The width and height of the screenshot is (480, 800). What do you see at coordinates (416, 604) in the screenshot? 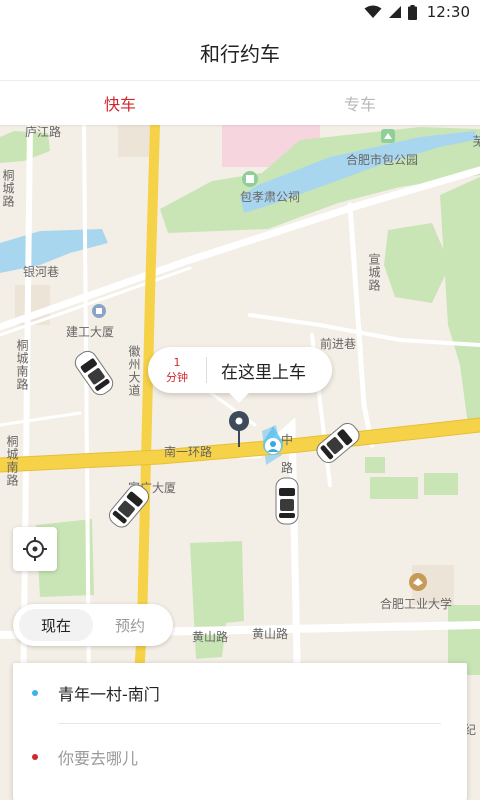
I see `map-label-hefei-univ-tech: 合肥工业大学` at bounding box center [416, 604].